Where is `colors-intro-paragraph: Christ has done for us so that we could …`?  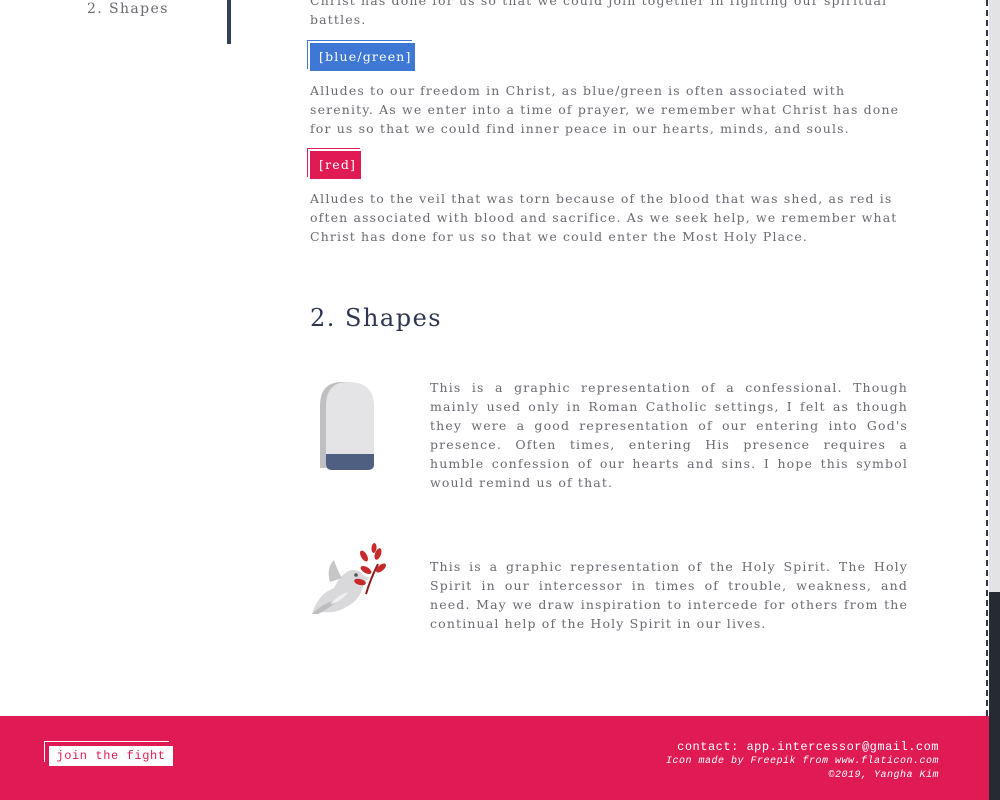
colors-intro-paragraph: Christ has done for us so that we could … is located at coordinates (610, 14).